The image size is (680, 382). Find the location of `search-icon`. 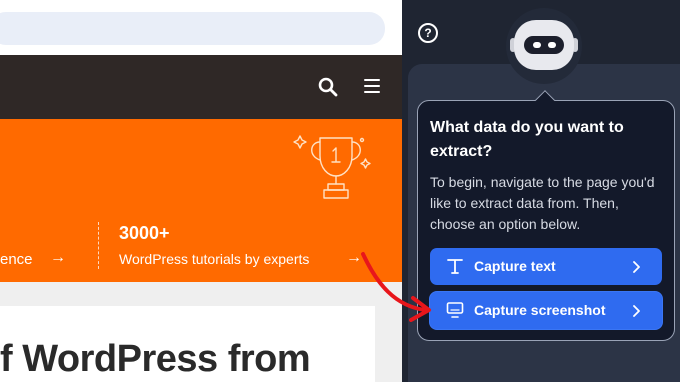

search-icon is located at coordinates (328, 87).